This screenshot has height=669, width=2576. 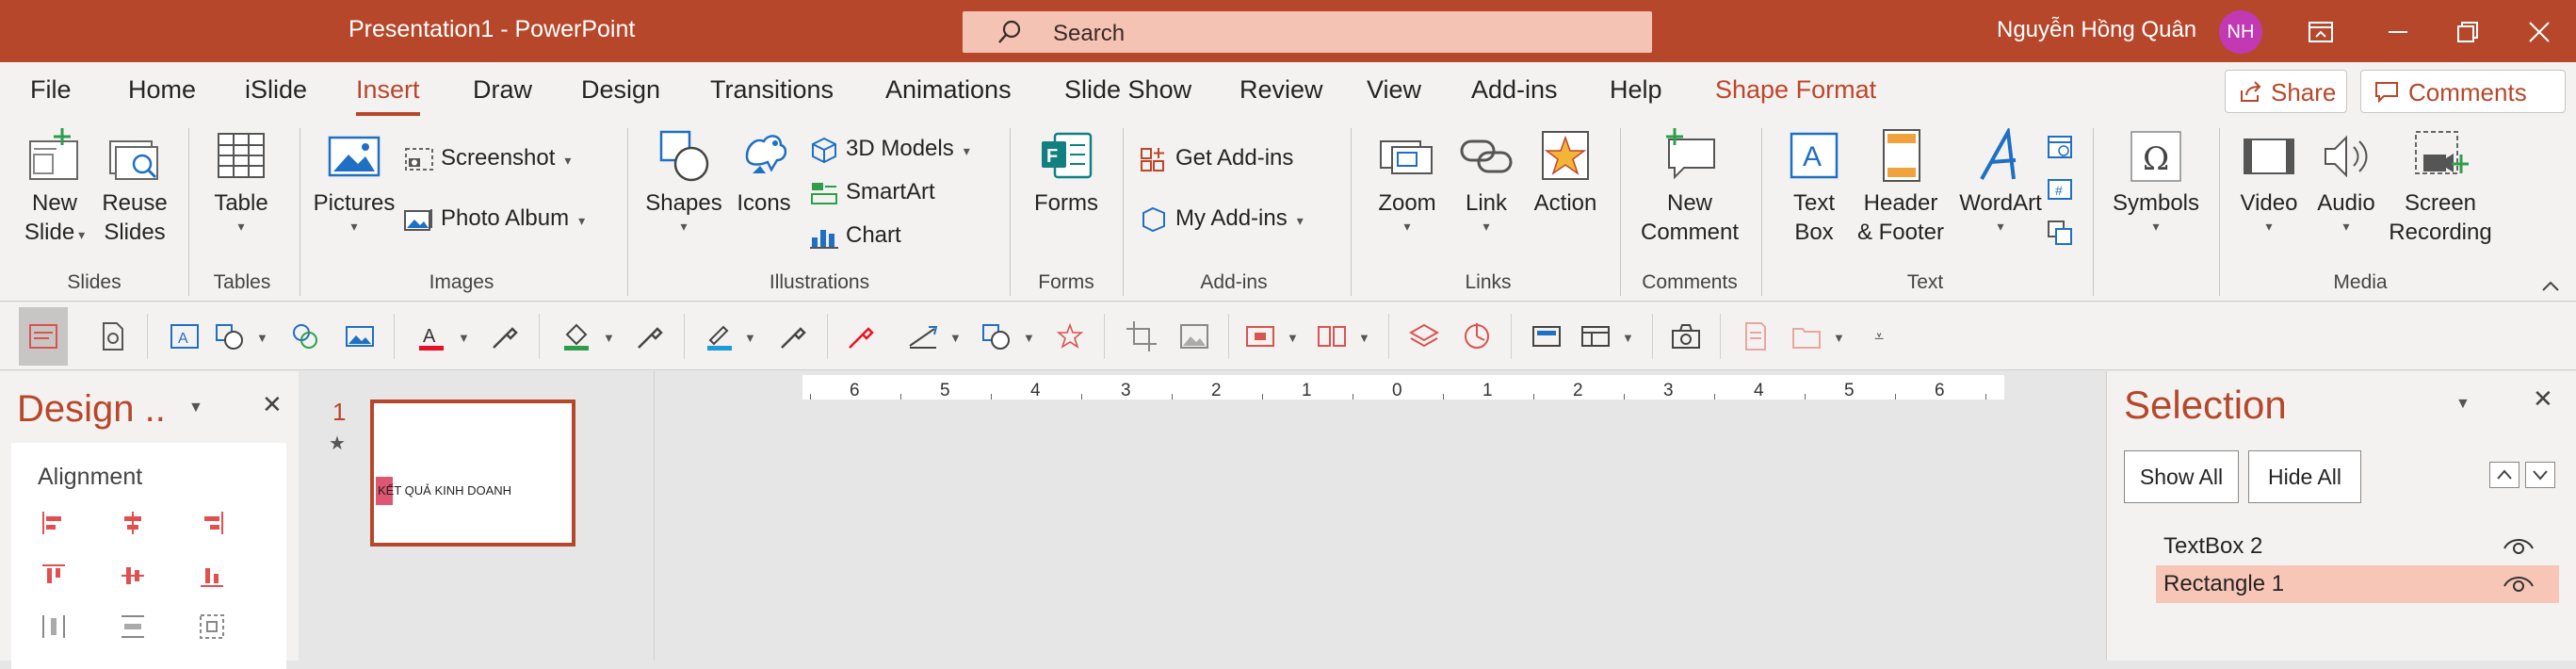 What do you see at coordinates (1141, 336) in the screenshot?
I see `toolbar-crop-tool` at bounding box center [1141, 336].